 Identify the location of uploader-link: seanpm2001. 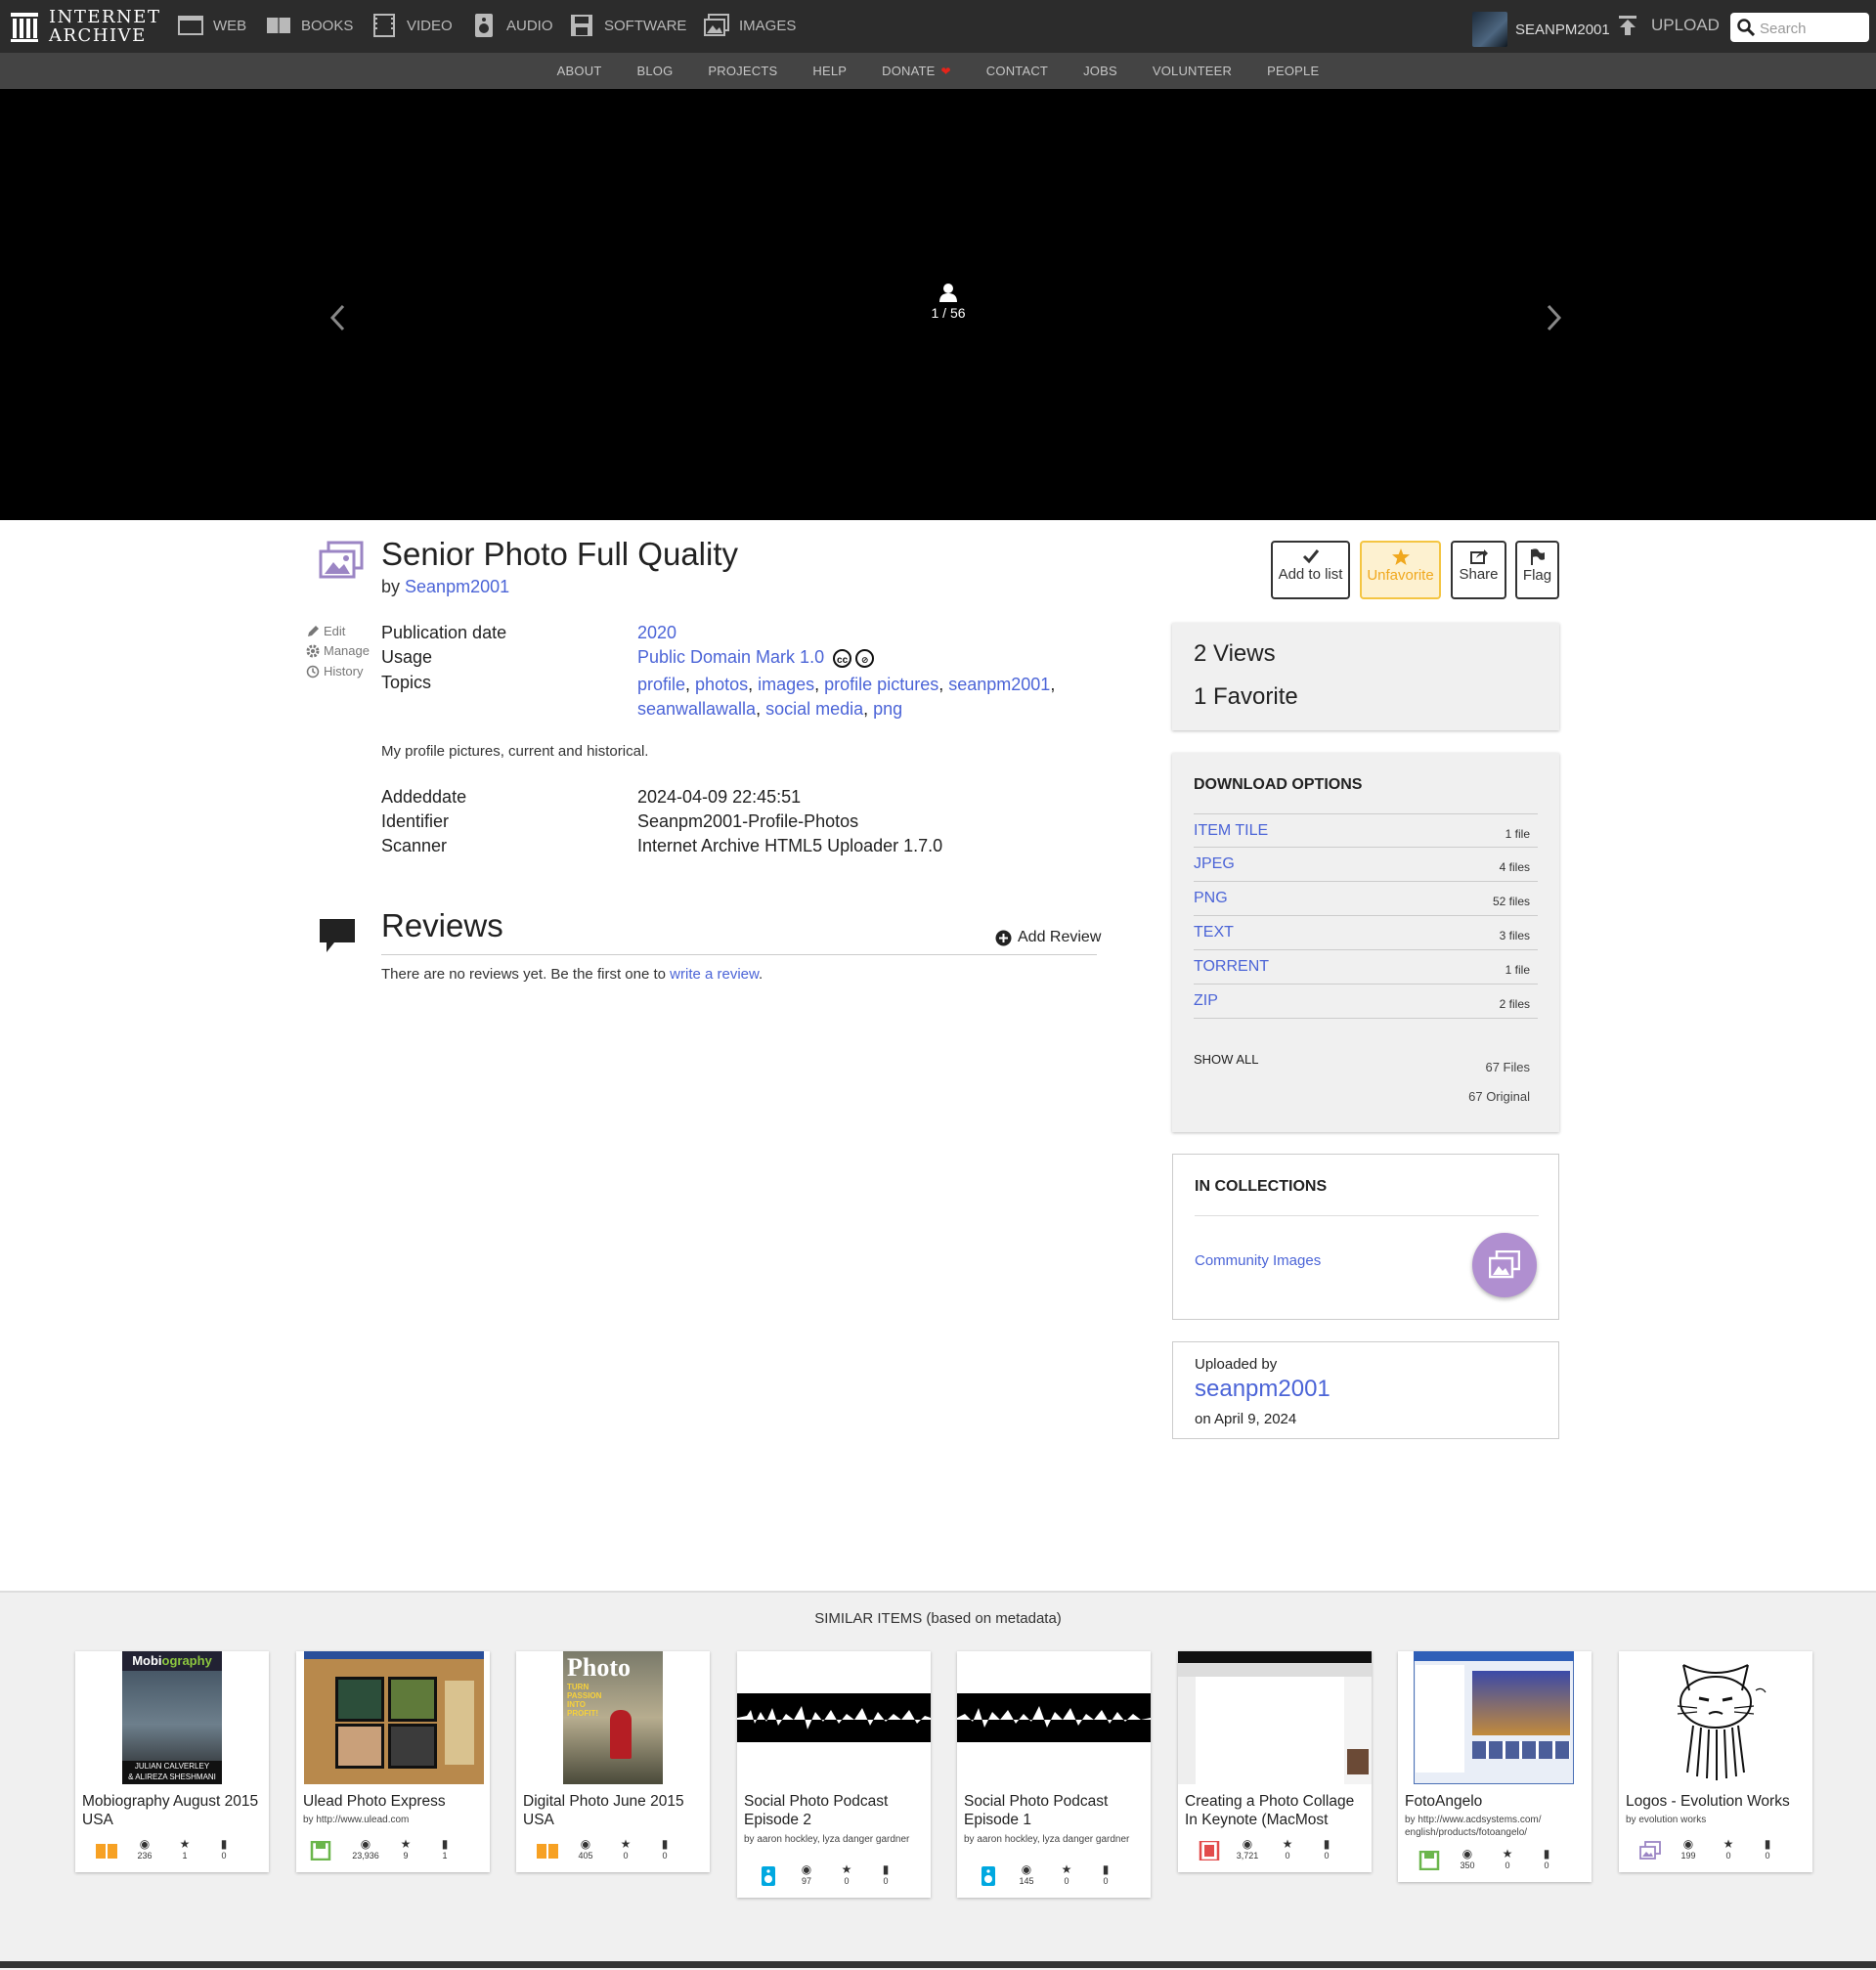
(1263, 1389).